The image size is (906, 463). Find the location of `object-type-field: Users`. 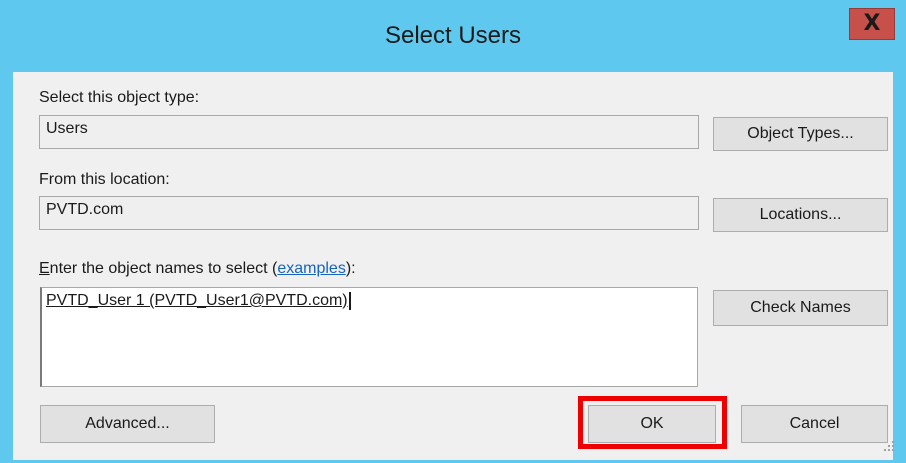

object-type-field: Users is located at coordinates (369, 132).